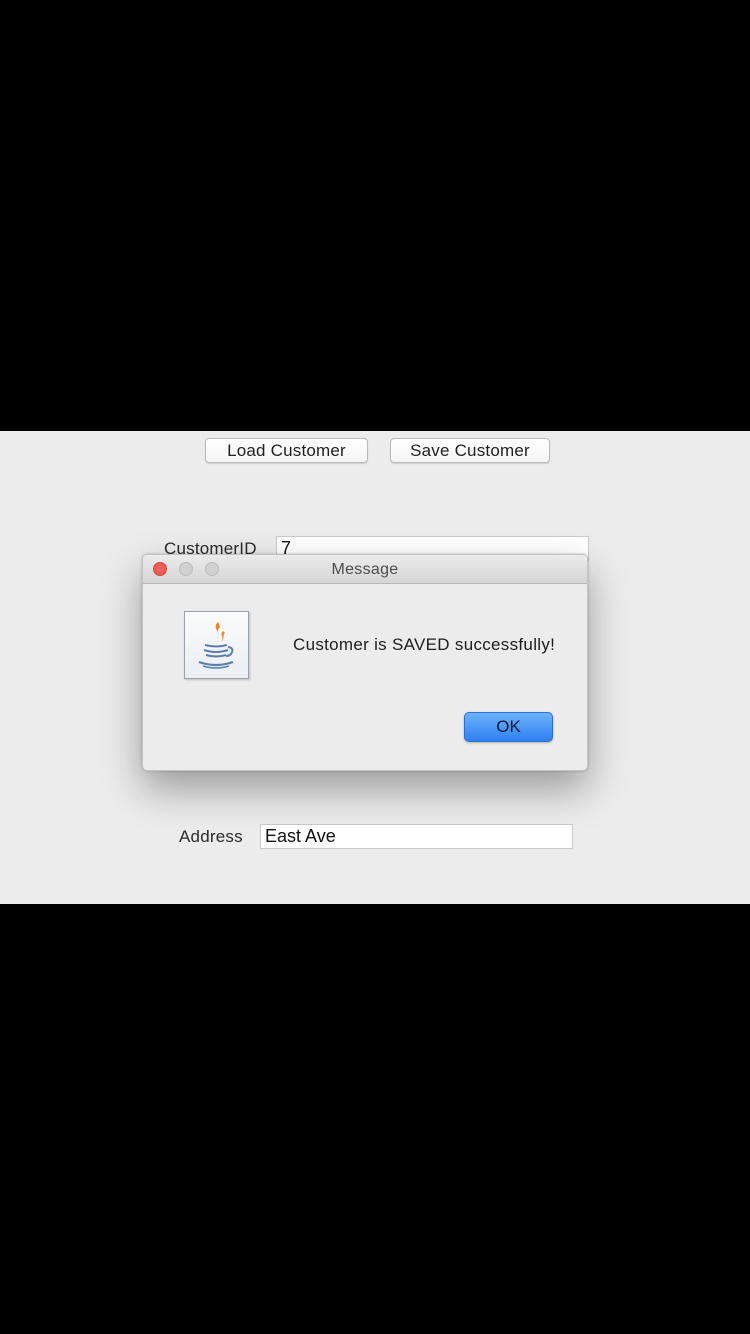 The height and width of the screenshot is (1334, 750). Describe the element at coordinates (424, 644) in the screenshot. I see `dialog-message: Customer is SAVED successfully!` at that location.